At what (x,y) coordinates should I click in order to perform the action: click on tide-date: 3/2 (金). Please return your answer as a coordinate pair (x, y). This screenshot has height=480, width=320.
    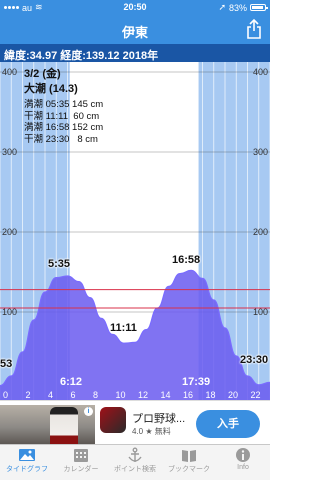
    Looking at the image, I should click on (42, 74).